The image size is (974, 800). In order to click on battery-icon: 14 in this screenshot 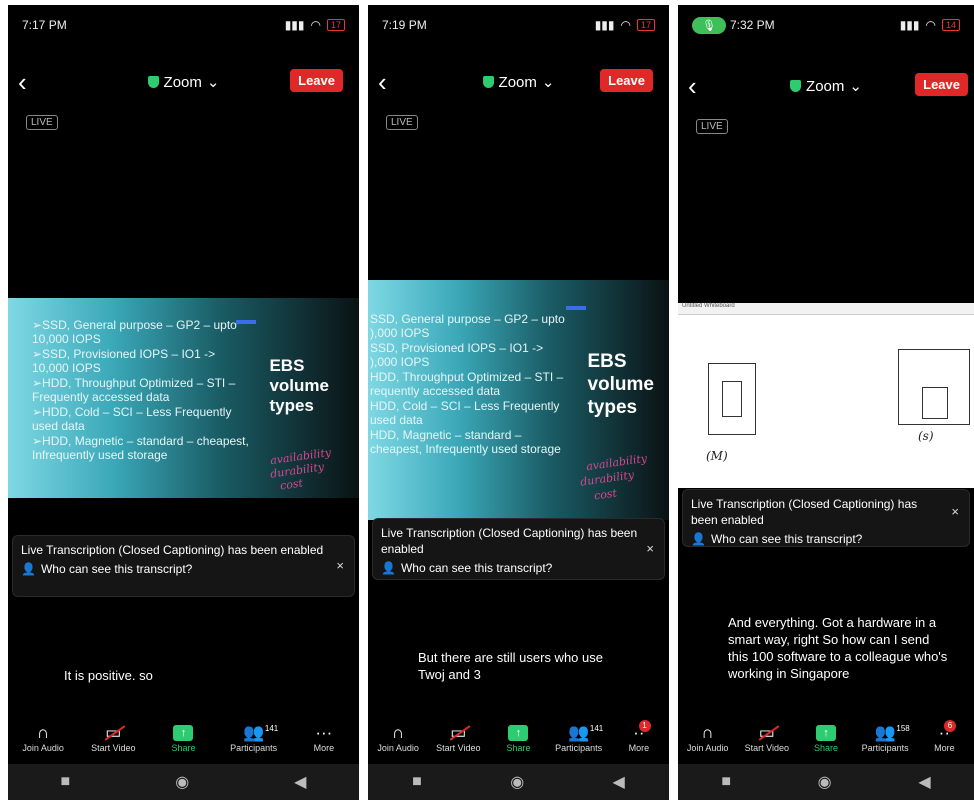, I will do `click(950, 25)`.